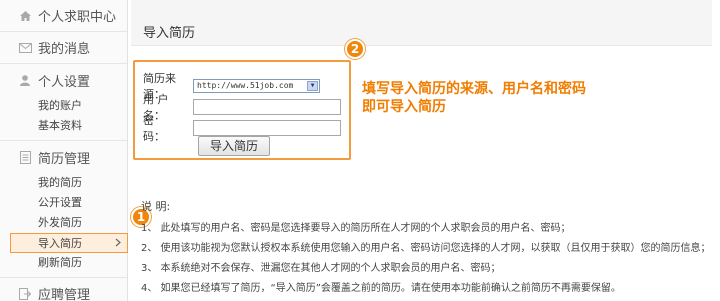 Image resolution: width=720 pixels, height=301 pixels. Describe the element at coordinates (156, 206) in the screenshot. I see `notes-title: 说 明:` at that location.